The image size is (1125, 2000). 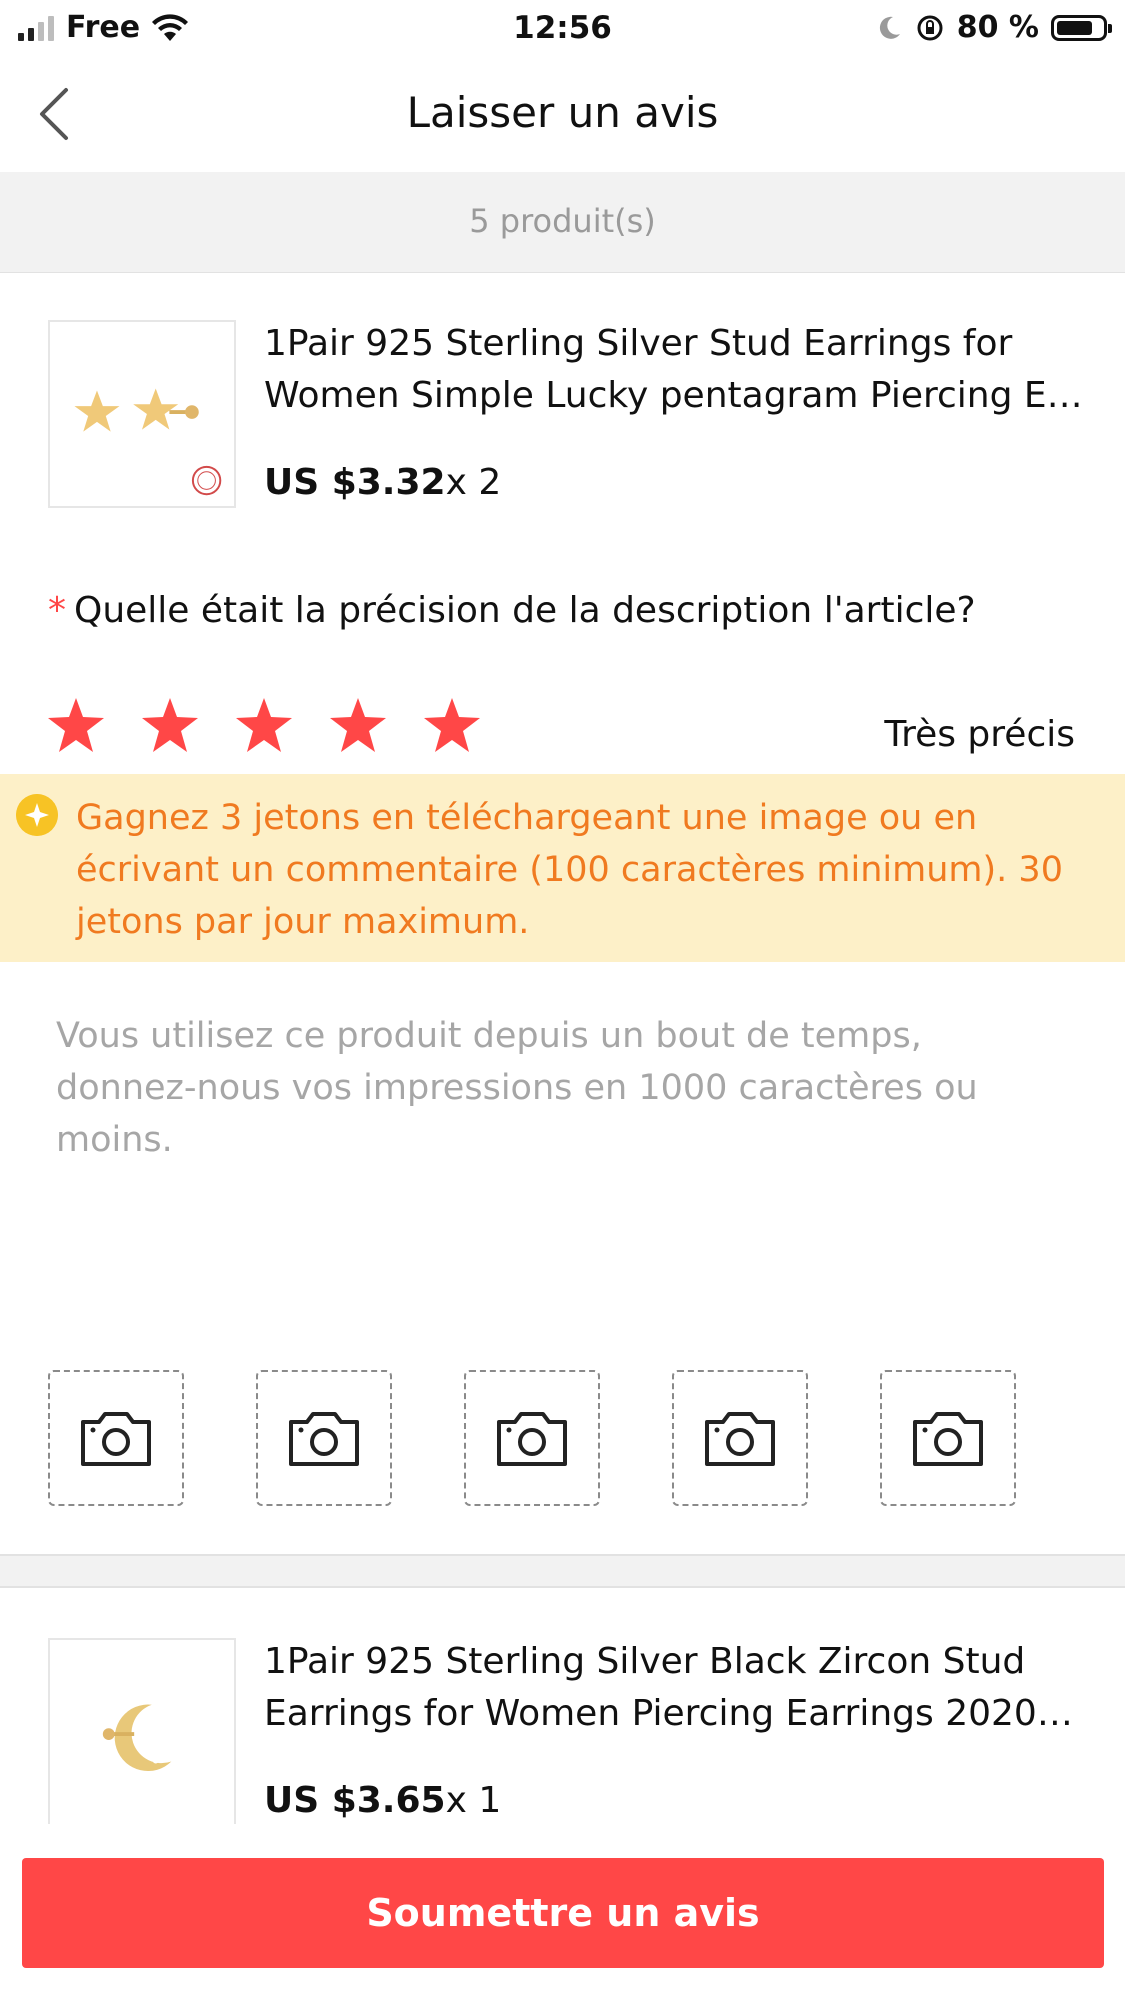 What do you see at coordinates (1074, 27) in the screenshot?
I see `battery-level` at bounding box center [1074, 27].